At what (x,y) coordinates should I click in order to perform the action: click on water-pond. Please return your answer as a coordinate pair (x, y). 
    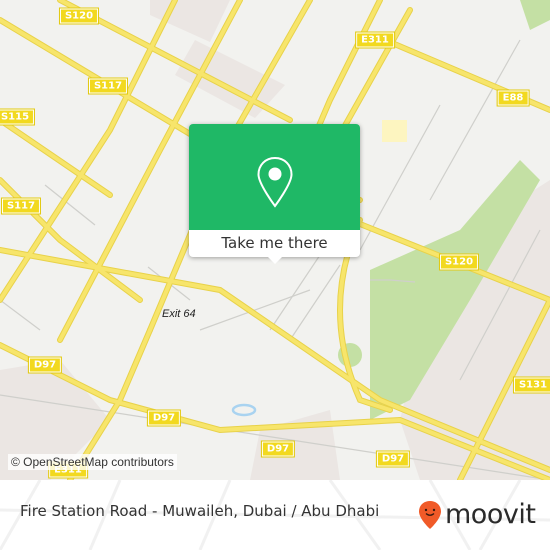
    Looking at the image, I should click on (244, 410).